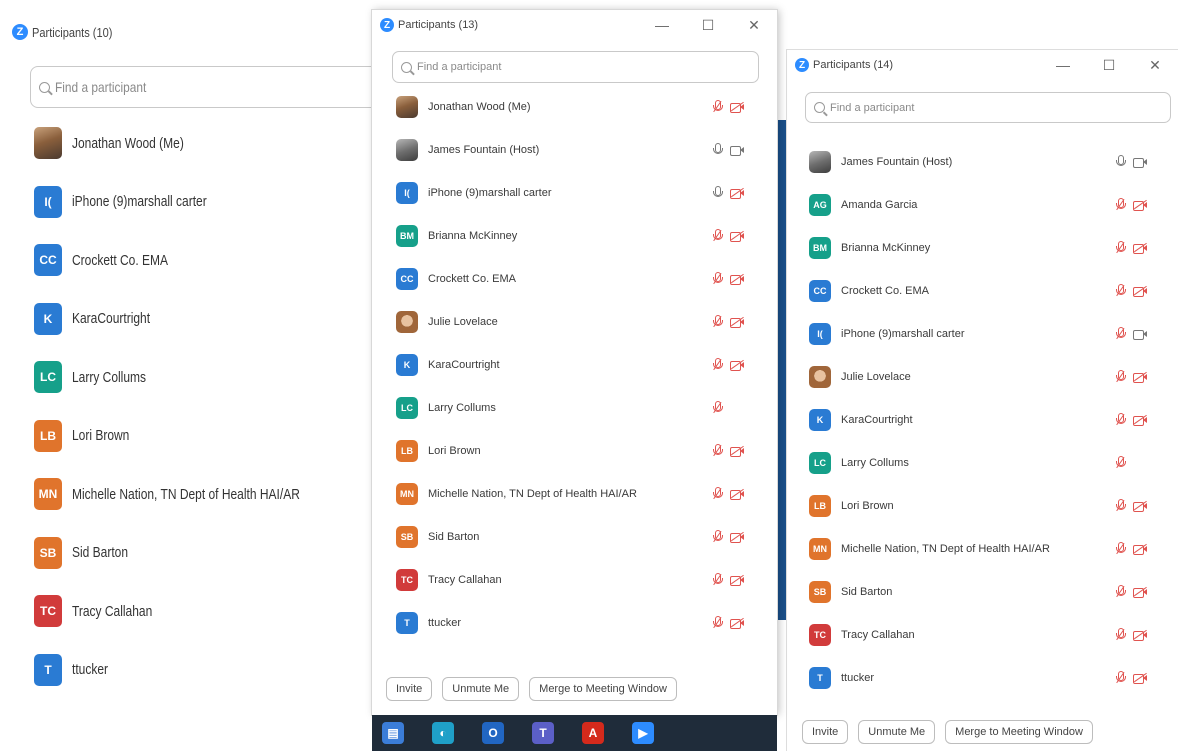  Describe the element at coordinates (393, 733) in the screenshot. I see `file-explorer-icon: ▤` at that location.